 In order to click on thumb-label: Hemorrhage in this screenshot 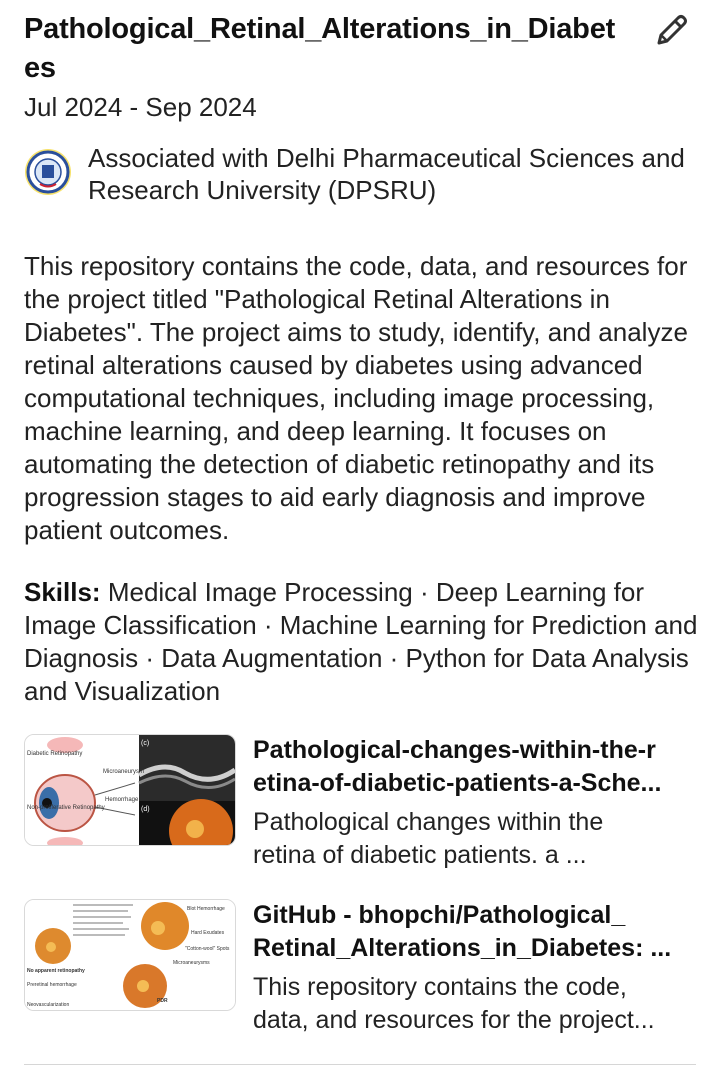, I will do `click(122, 800)`.